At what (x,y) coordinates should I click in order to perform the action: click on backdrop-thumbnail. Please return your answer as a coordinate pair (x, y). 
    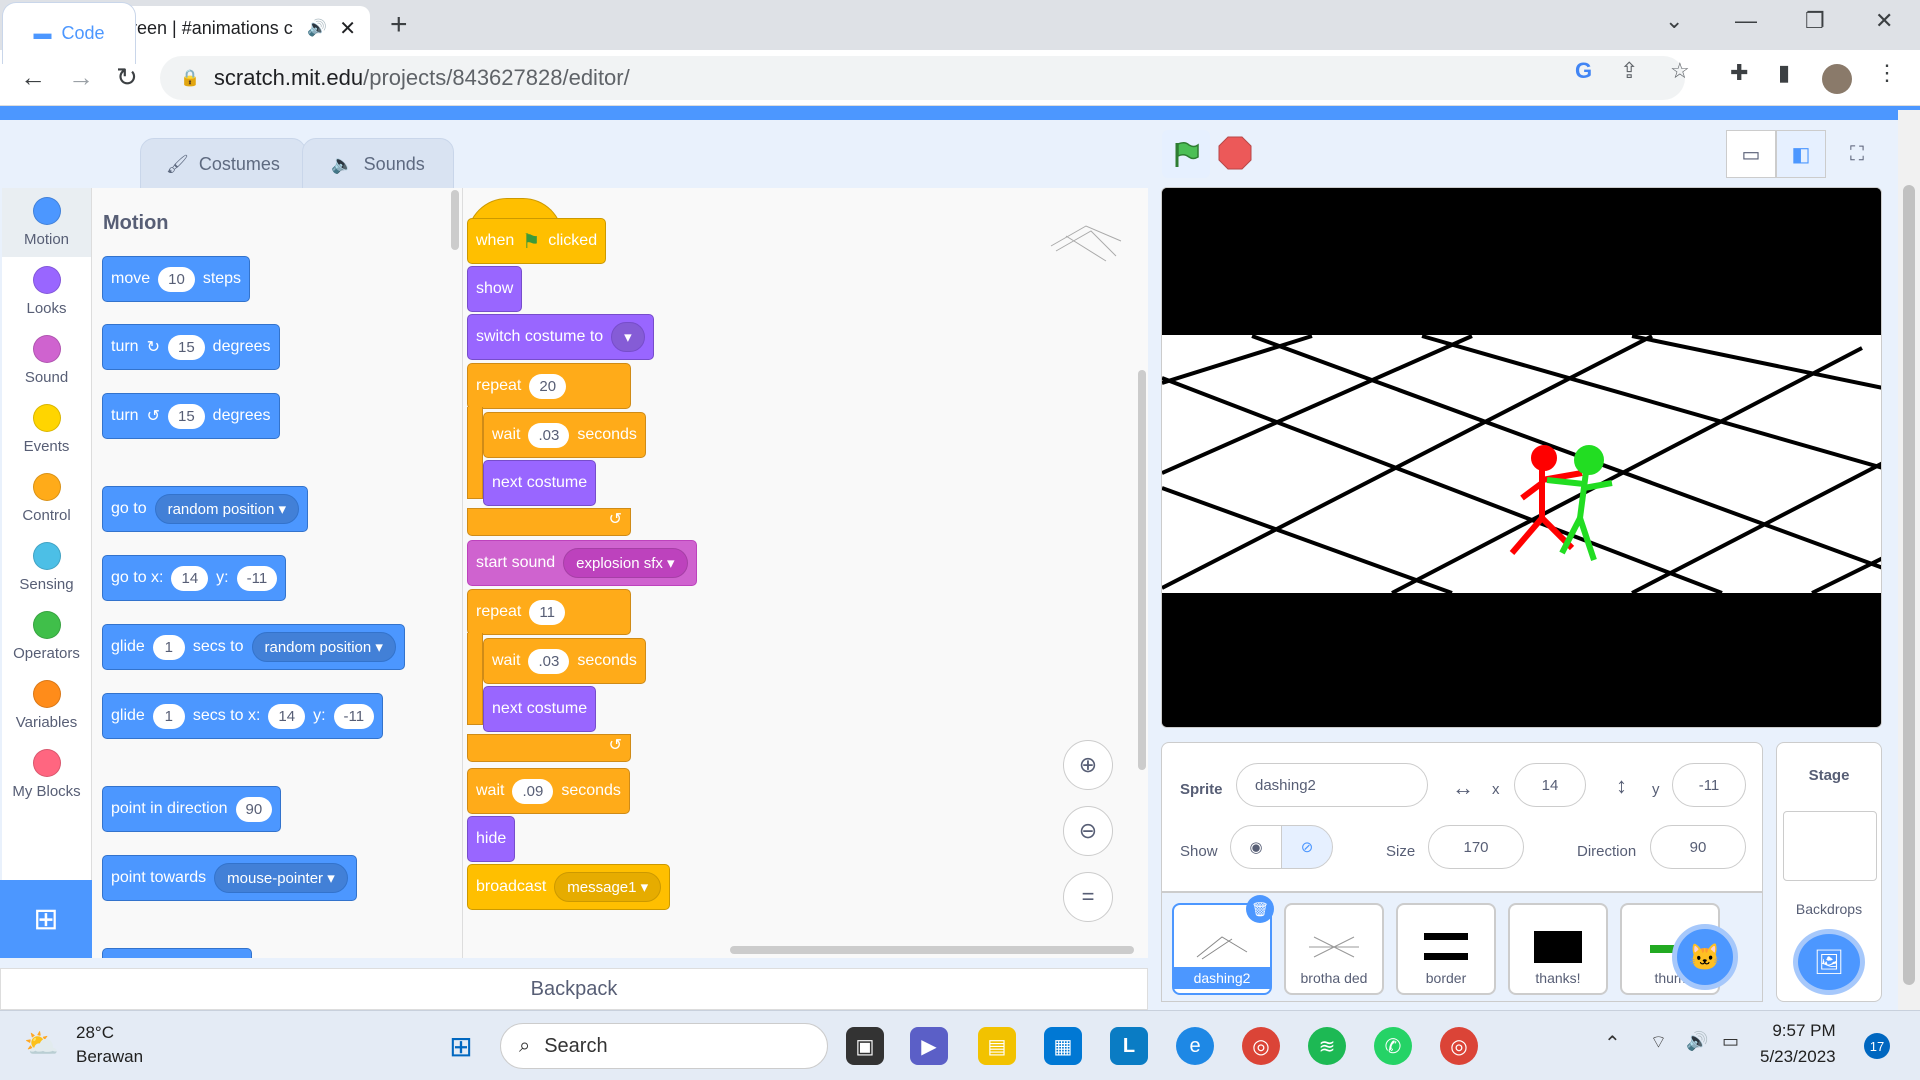
    Looking at the image, I should click on (1830, 846).